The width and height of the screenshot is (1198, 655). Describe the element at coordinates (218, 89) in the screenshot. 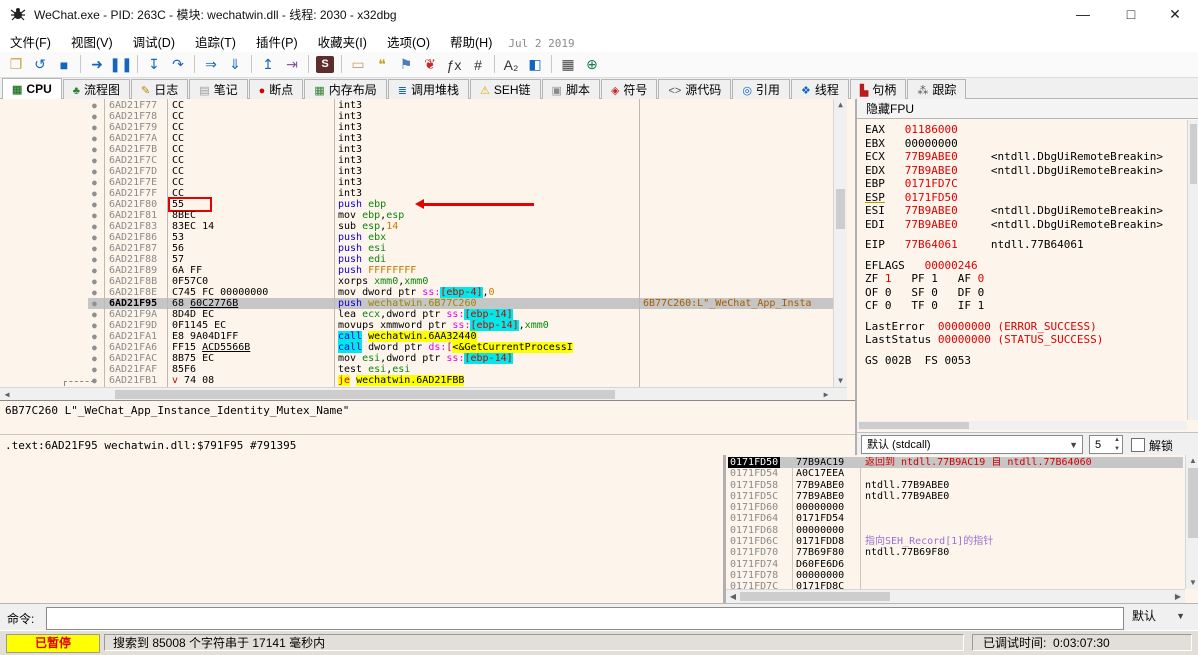

I see `tab-笔记: ▤ 笔记` at that location.